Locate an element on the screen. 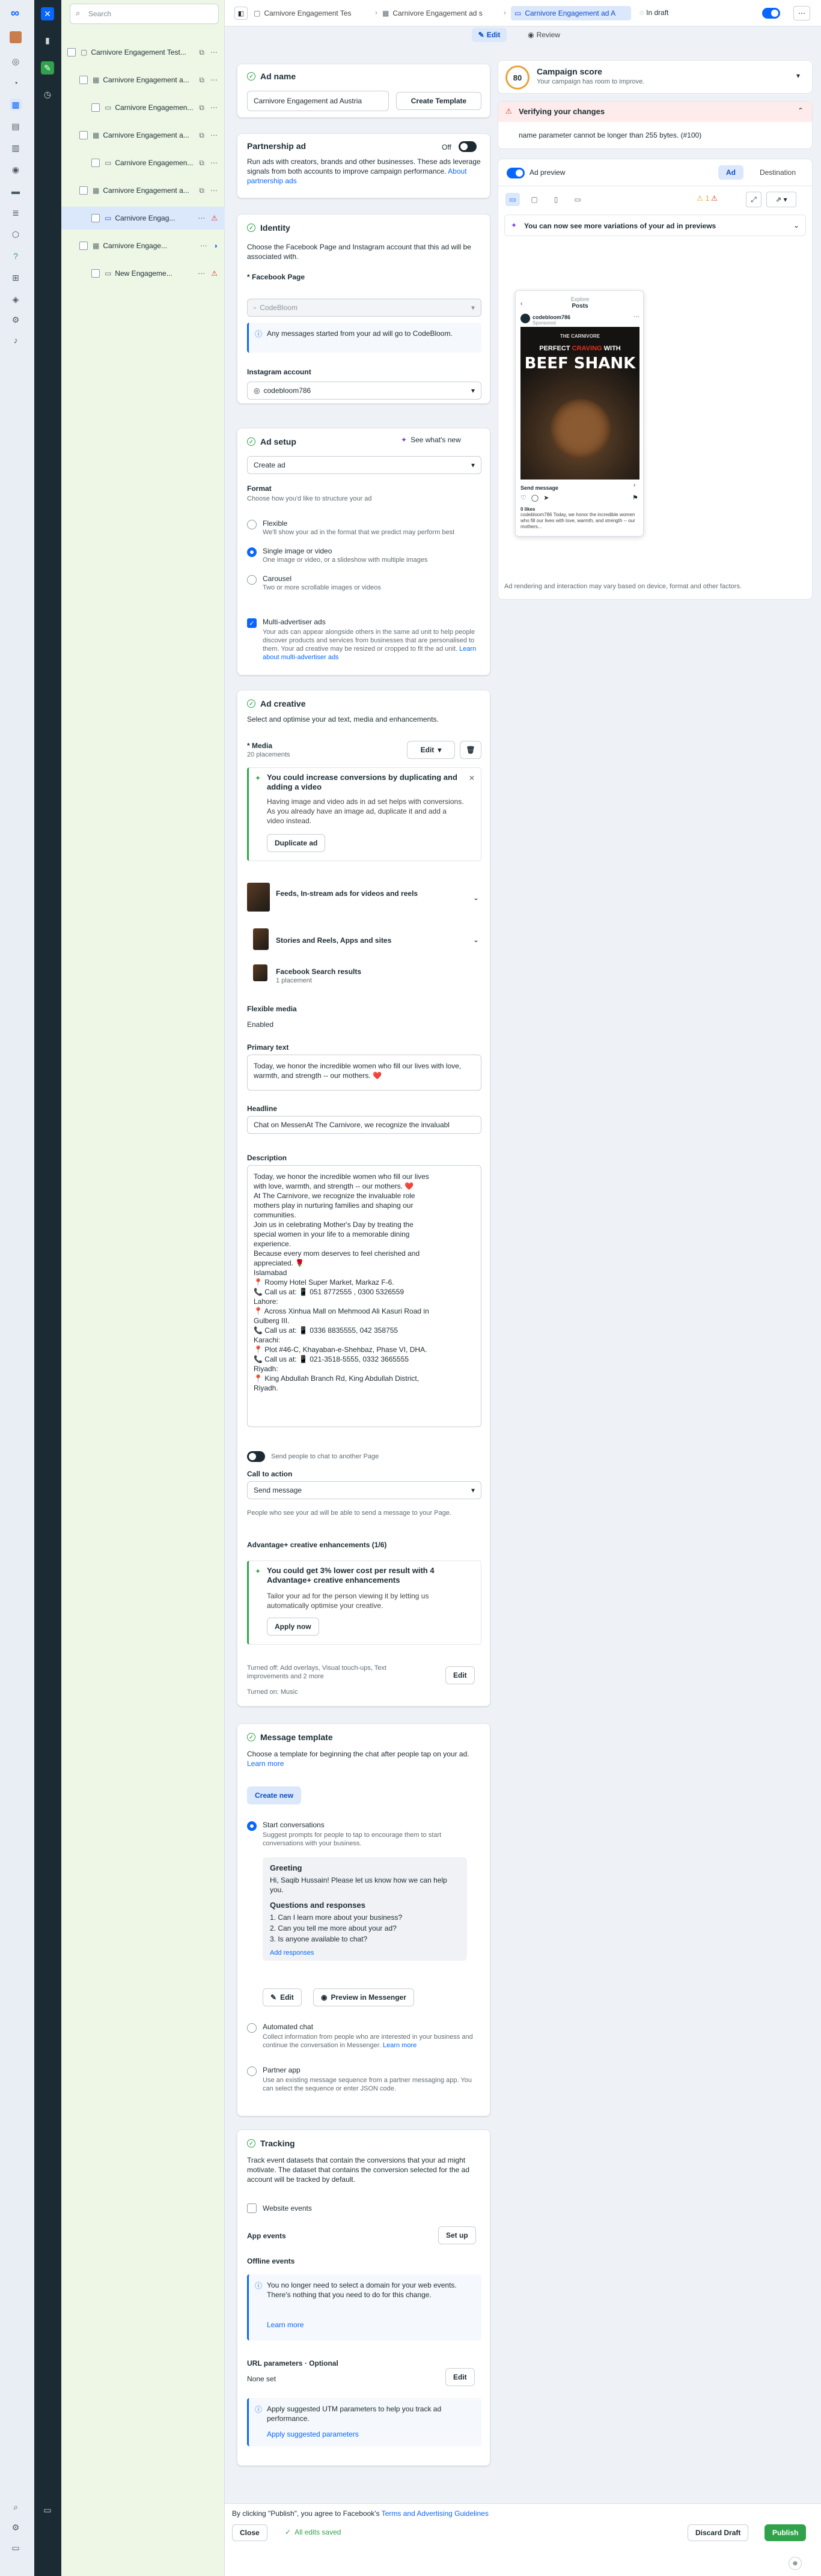  format-flexible-radio is located at coordinates (252, 524).